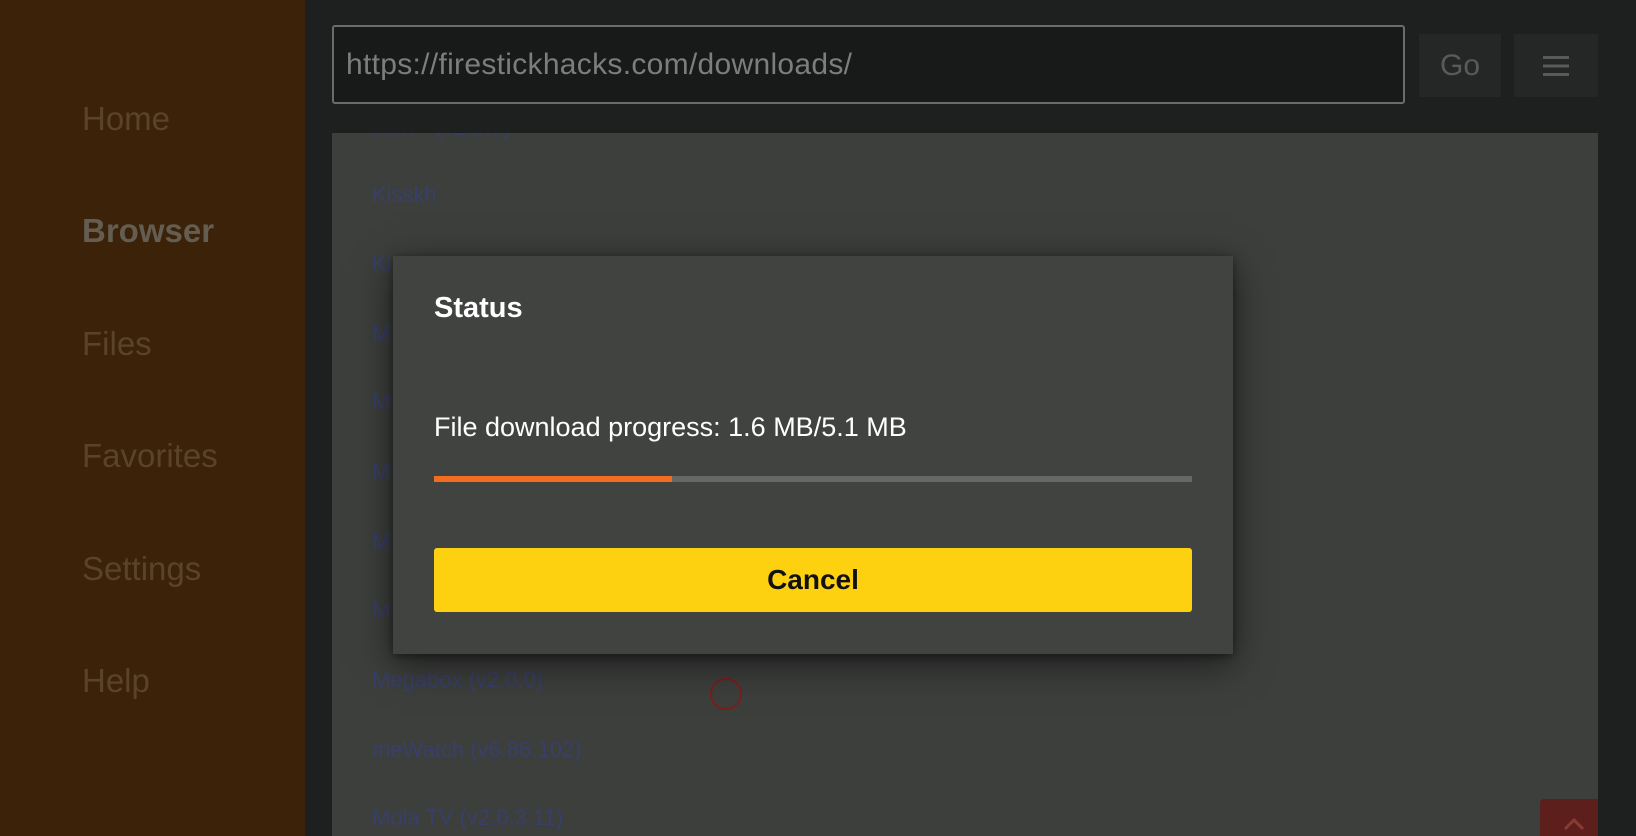 The width and height of the screenshot is (1636, 836). What do you see at coordinates (670, 427) in the screenshot?
I see `download-progress-text: File download progress: 1.6 MB/5.1 MB` at bounding box center [670, 427].